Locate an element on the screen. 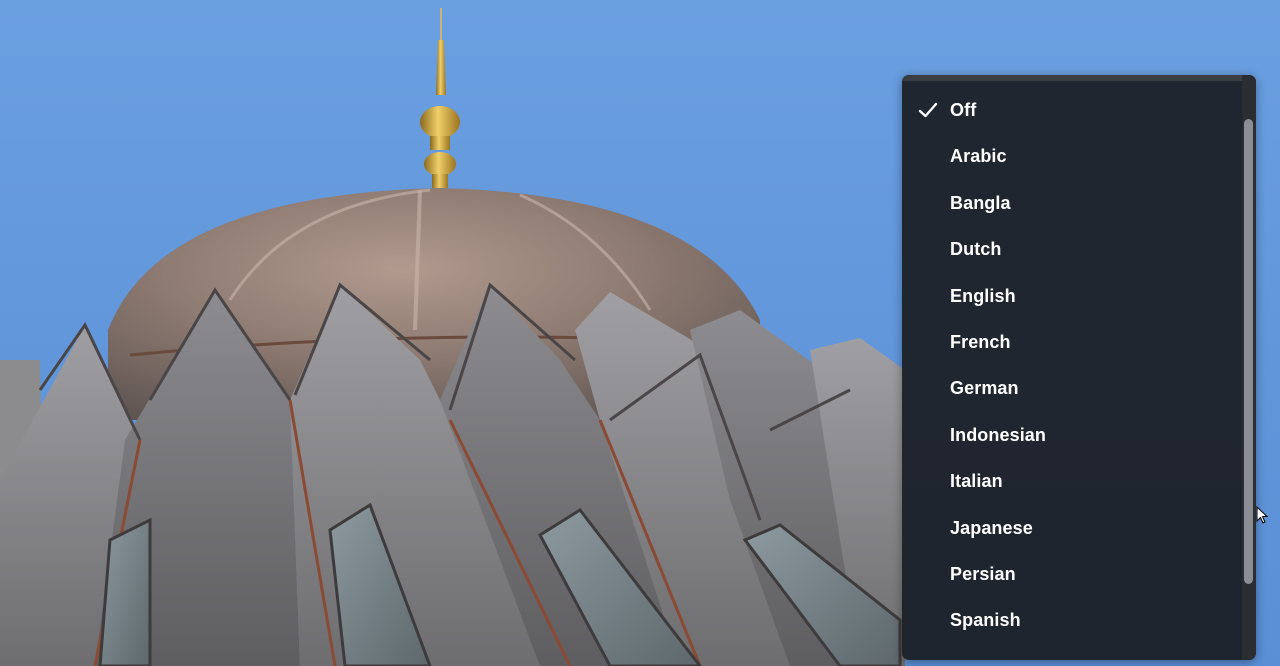 Image resolution: width=1280 pixels, height=666 pixels. language-option-japanese: Japanese is located at coordinates (1072, 528).